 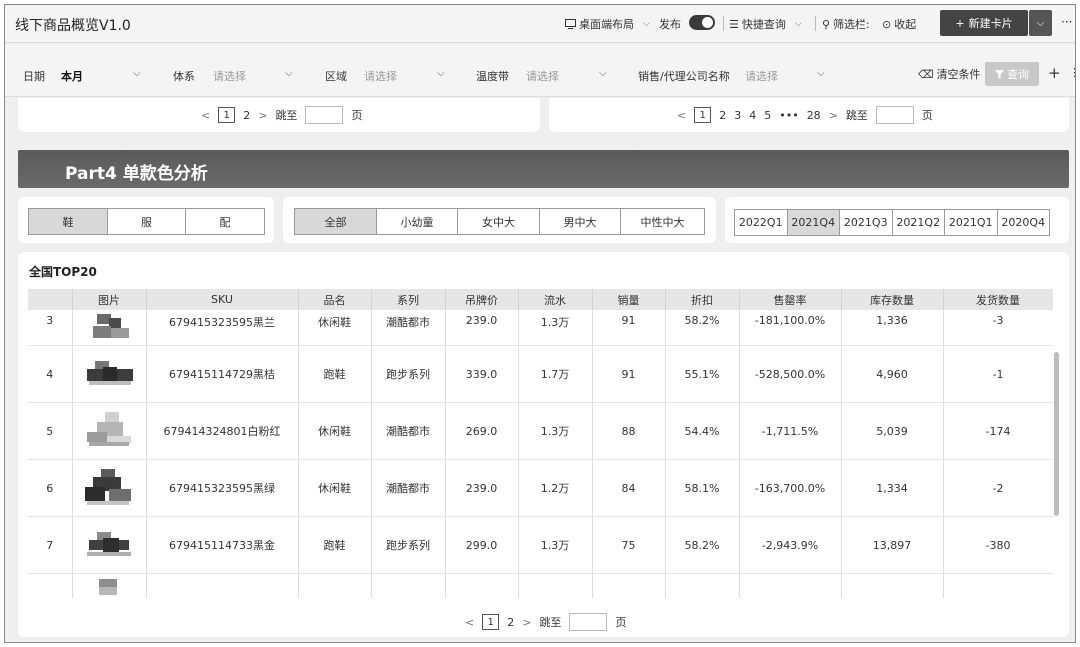 What do you see at coordinates (905, 24) in the screenshot?
I see `collapse-label: 收起` at bounding box center [905, 24].